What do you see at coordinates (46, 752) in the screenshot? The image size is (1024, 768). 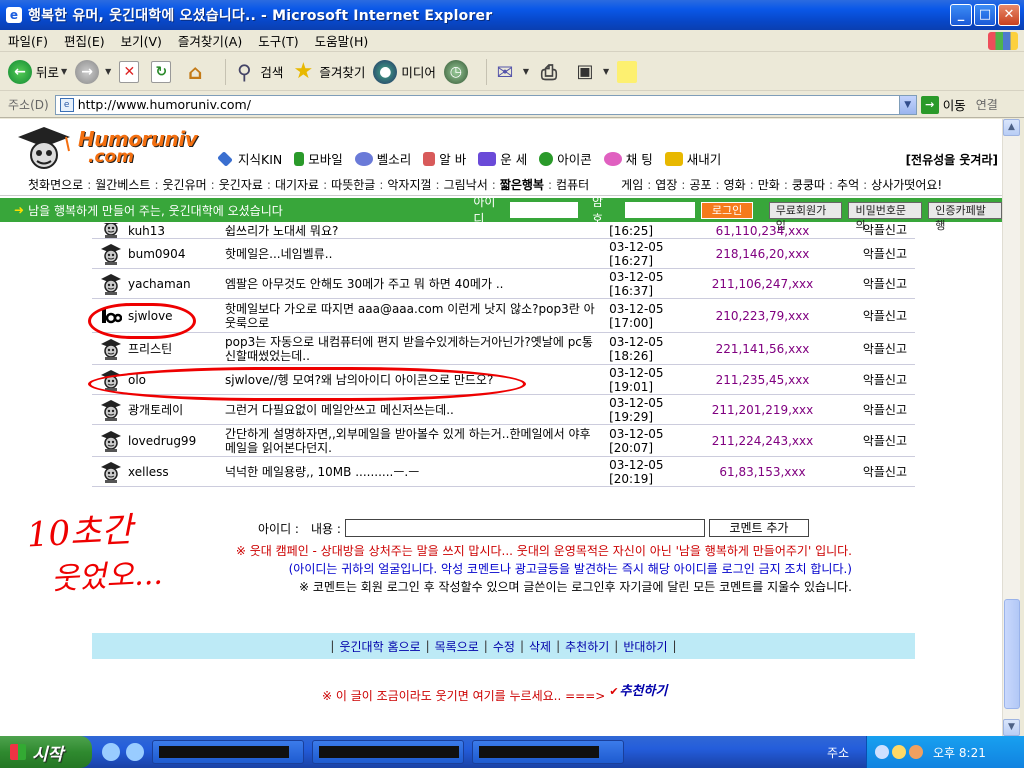 I see `start-button: 시작` at bounding box center [46, 752].